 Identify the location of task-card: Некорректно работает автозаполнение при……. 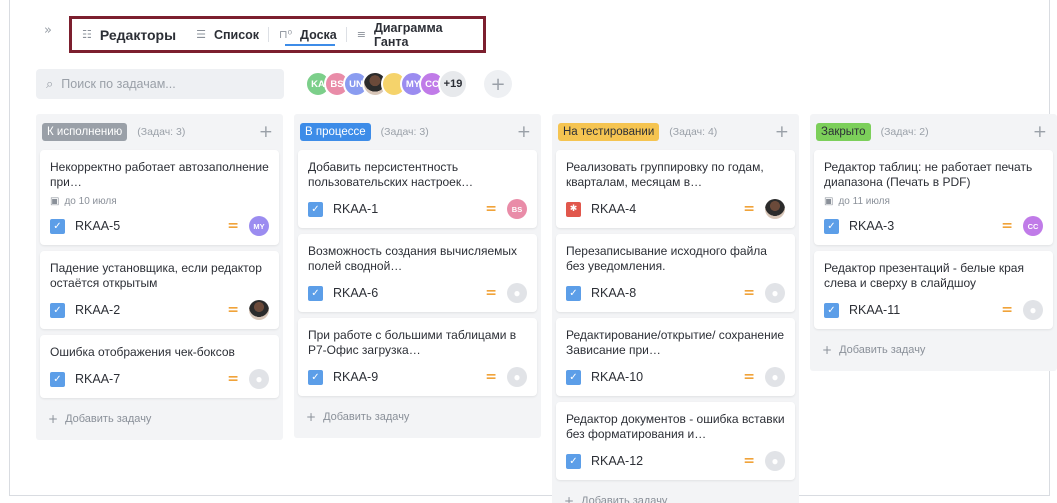
(159, 197).